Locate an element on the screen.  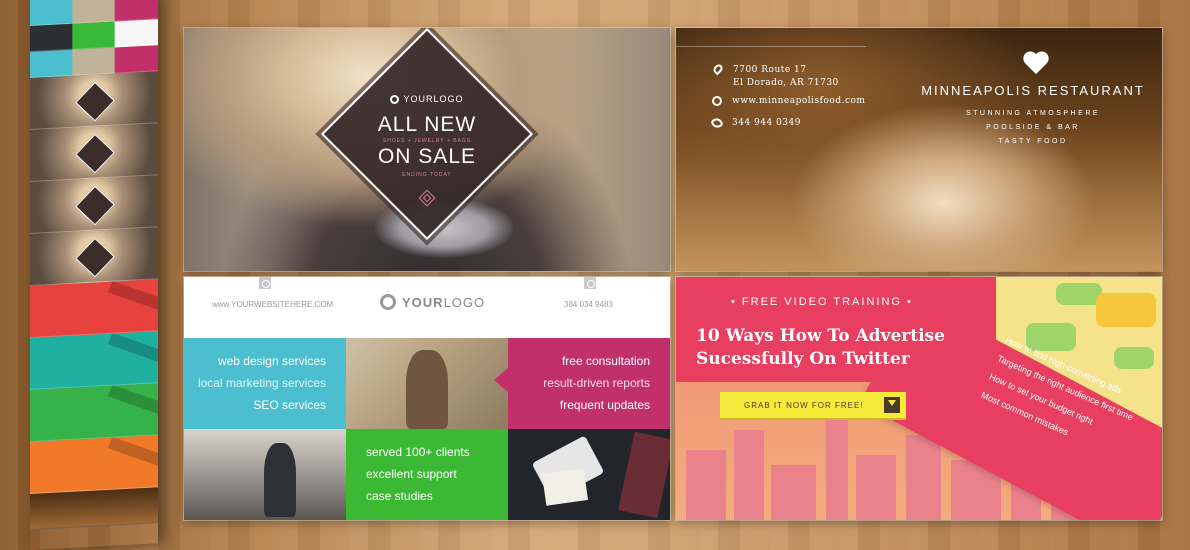
thumbnail-ad-orange is located at coordinates (94, 464).